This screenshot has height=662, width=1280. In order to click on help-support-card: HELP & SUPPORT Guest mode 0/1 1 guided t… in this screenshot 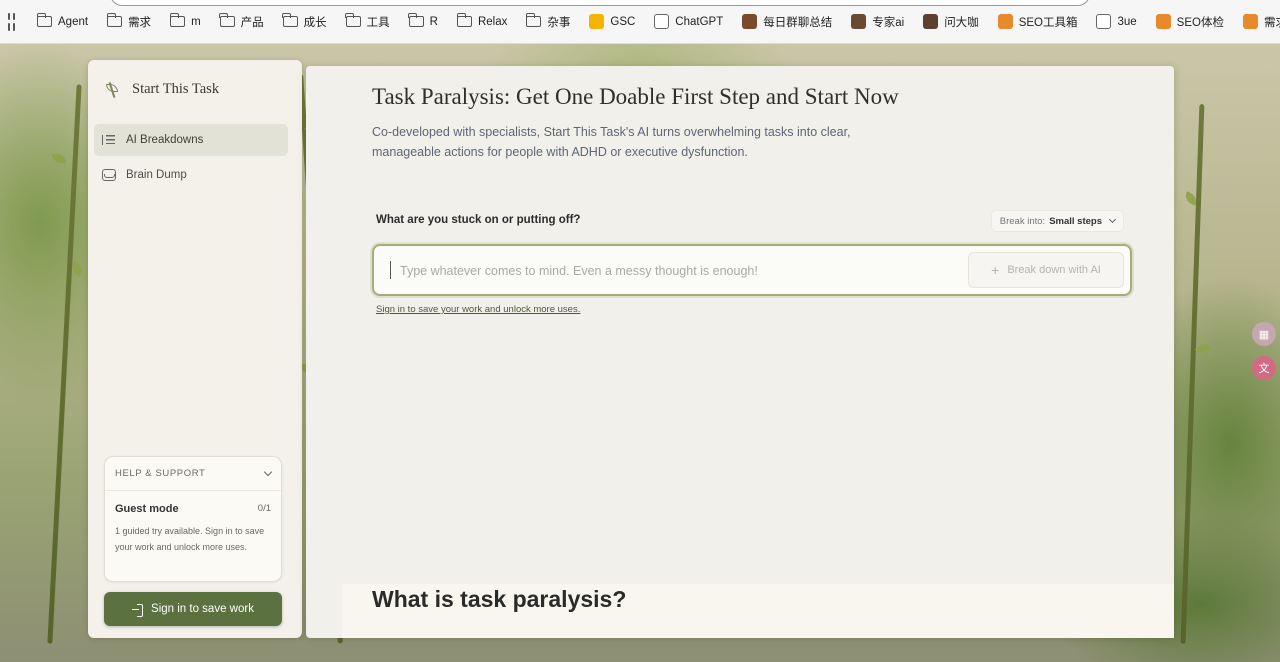, I will do `click(193, 519)`.